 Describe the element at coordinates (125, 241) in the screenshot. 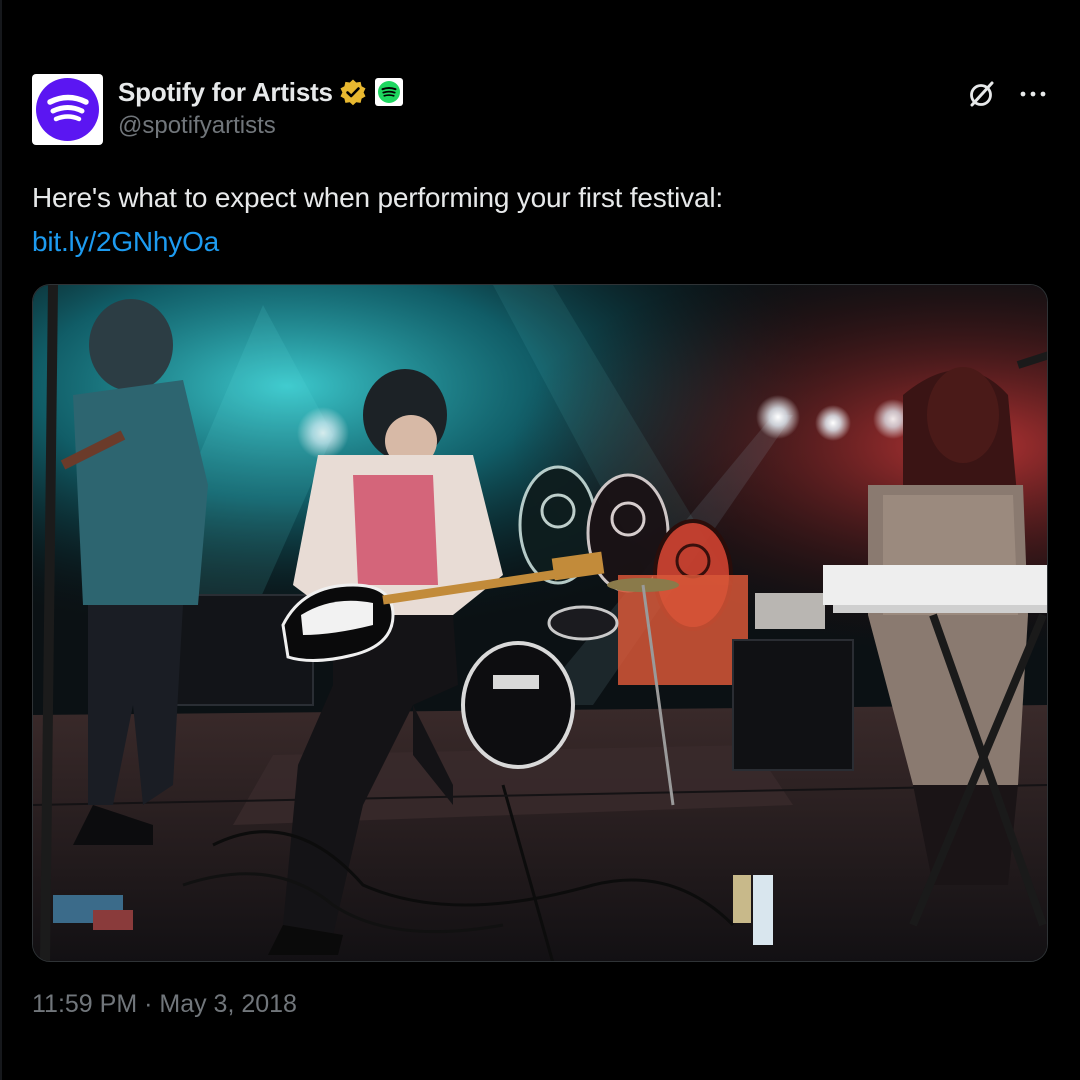

I see `tweet-link: bit.ly/2GNhyOa` at that location.